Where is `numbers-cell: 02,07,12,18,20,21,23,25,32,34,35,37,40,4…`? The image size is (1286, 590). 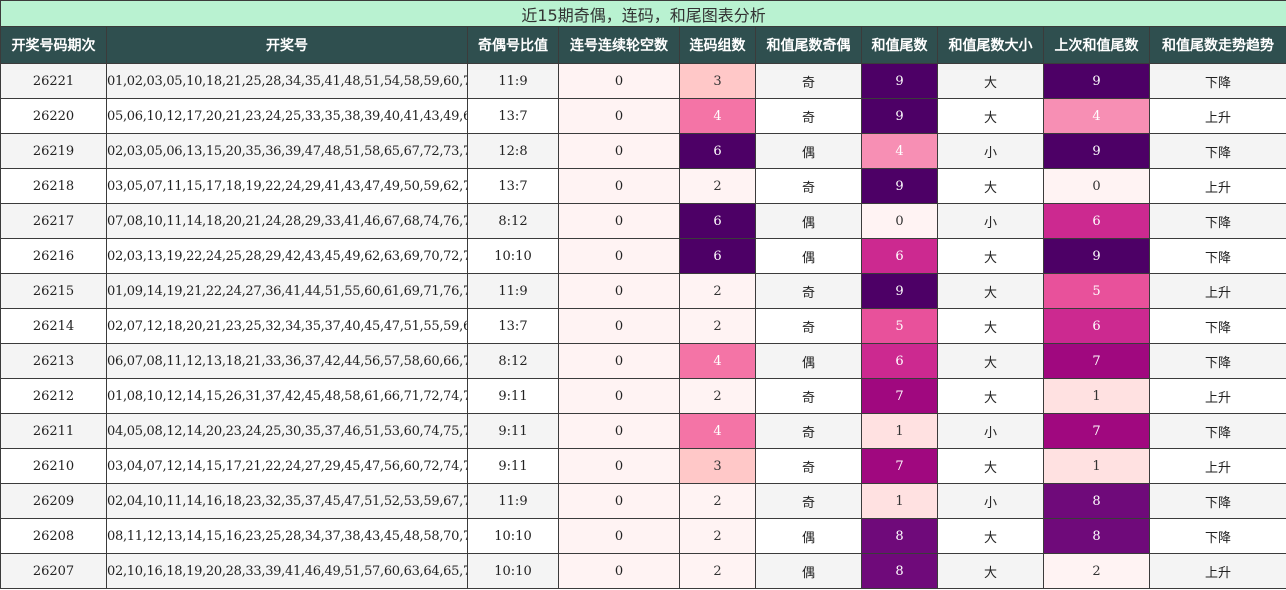 numbers-cell: 02,07,12,18,20,21,23,25,32,34,35,37,40,4… is located at coordinates (287, 326).